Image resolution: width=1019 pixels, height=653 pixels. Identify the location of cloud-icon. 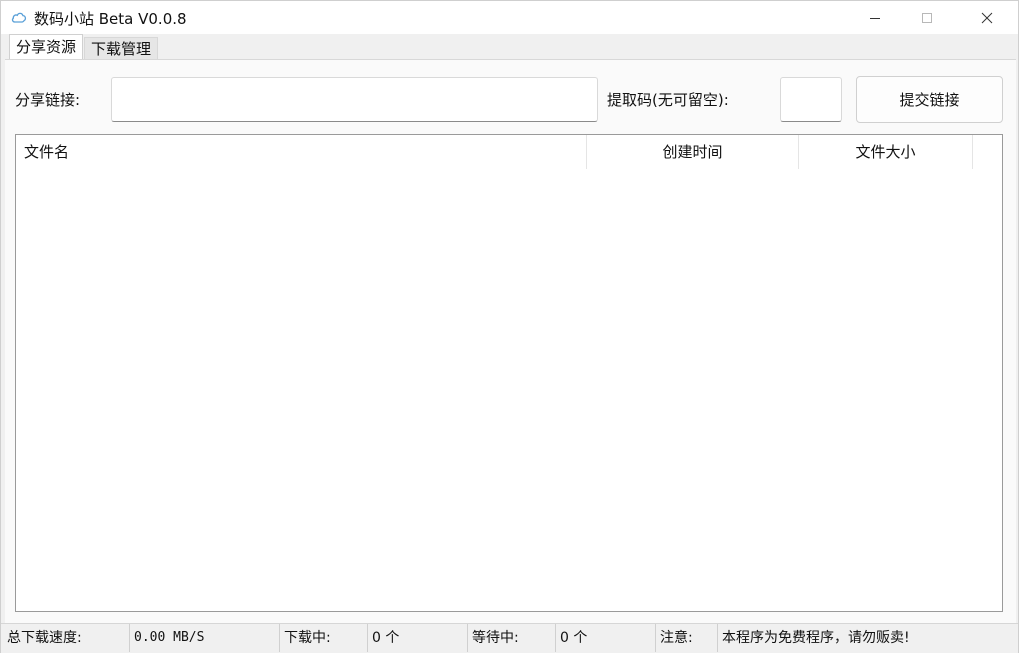
(19, 17).